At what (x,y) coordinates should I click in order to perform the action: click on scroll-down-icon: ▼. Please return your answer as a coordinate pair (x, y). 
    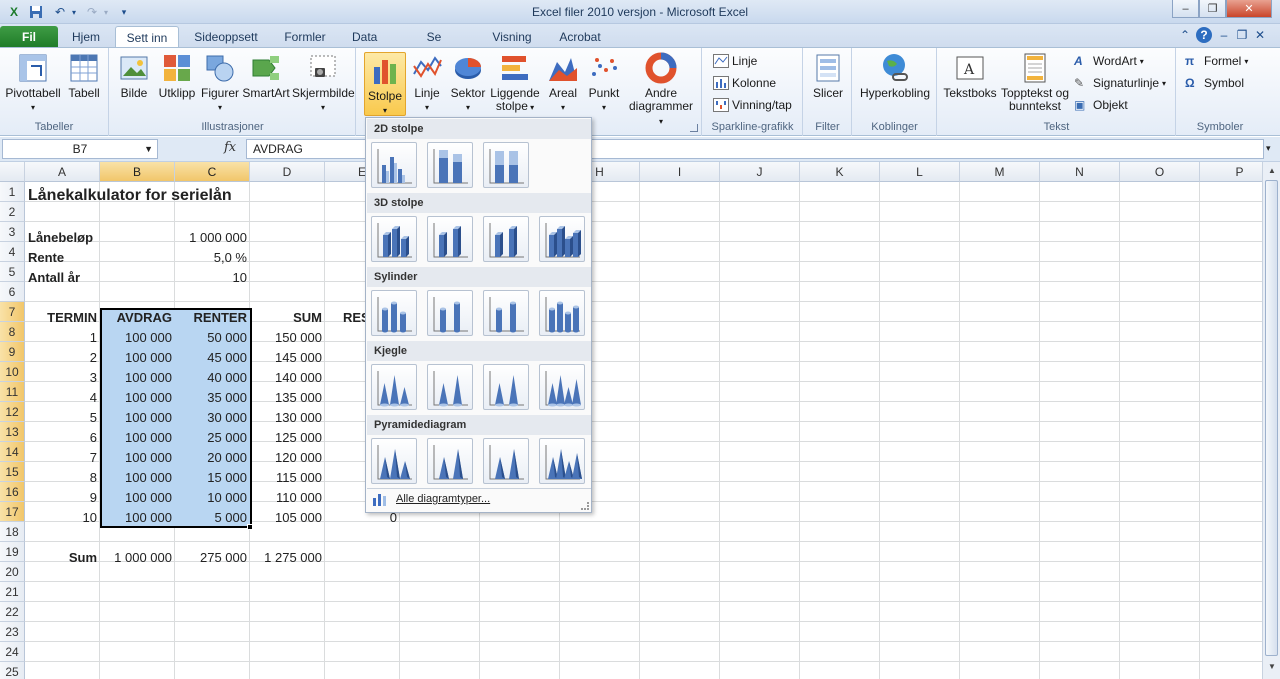
    Looking at the image, I should click on (1272, 667).